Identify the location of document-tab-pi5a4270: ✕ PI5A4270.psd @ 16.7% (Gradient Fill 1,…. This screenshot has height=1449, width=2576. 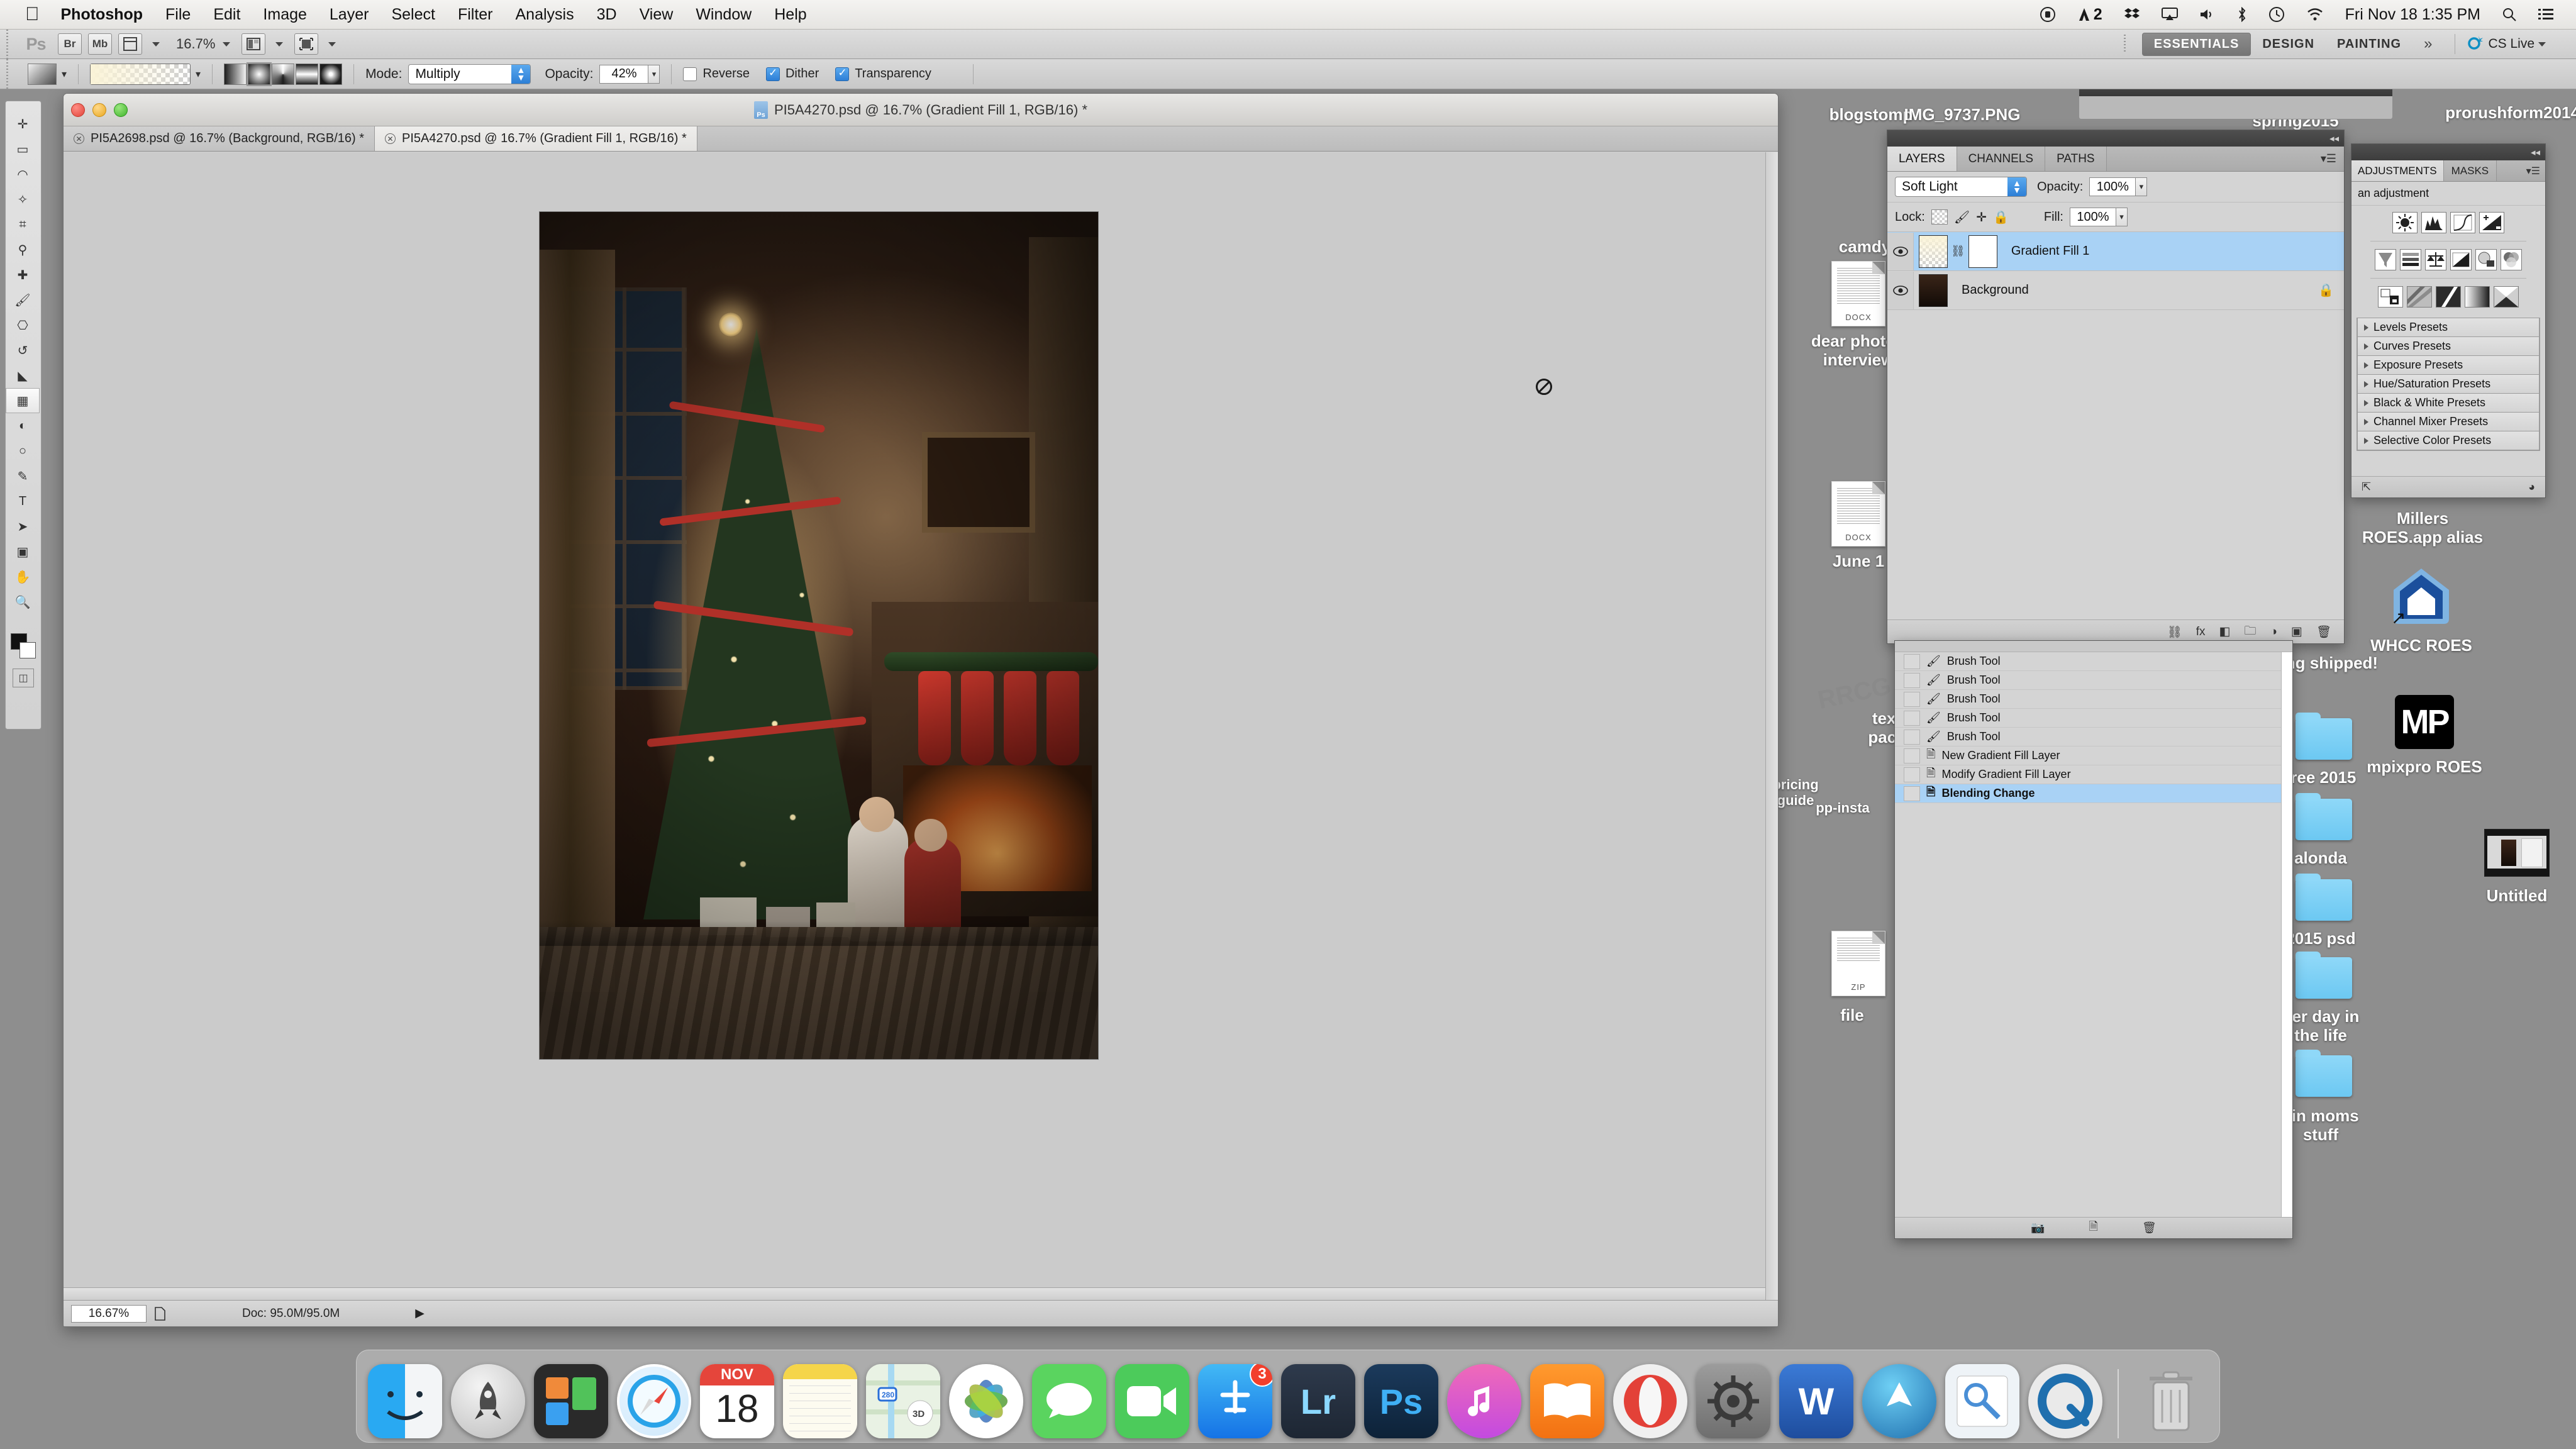
(536, 138).